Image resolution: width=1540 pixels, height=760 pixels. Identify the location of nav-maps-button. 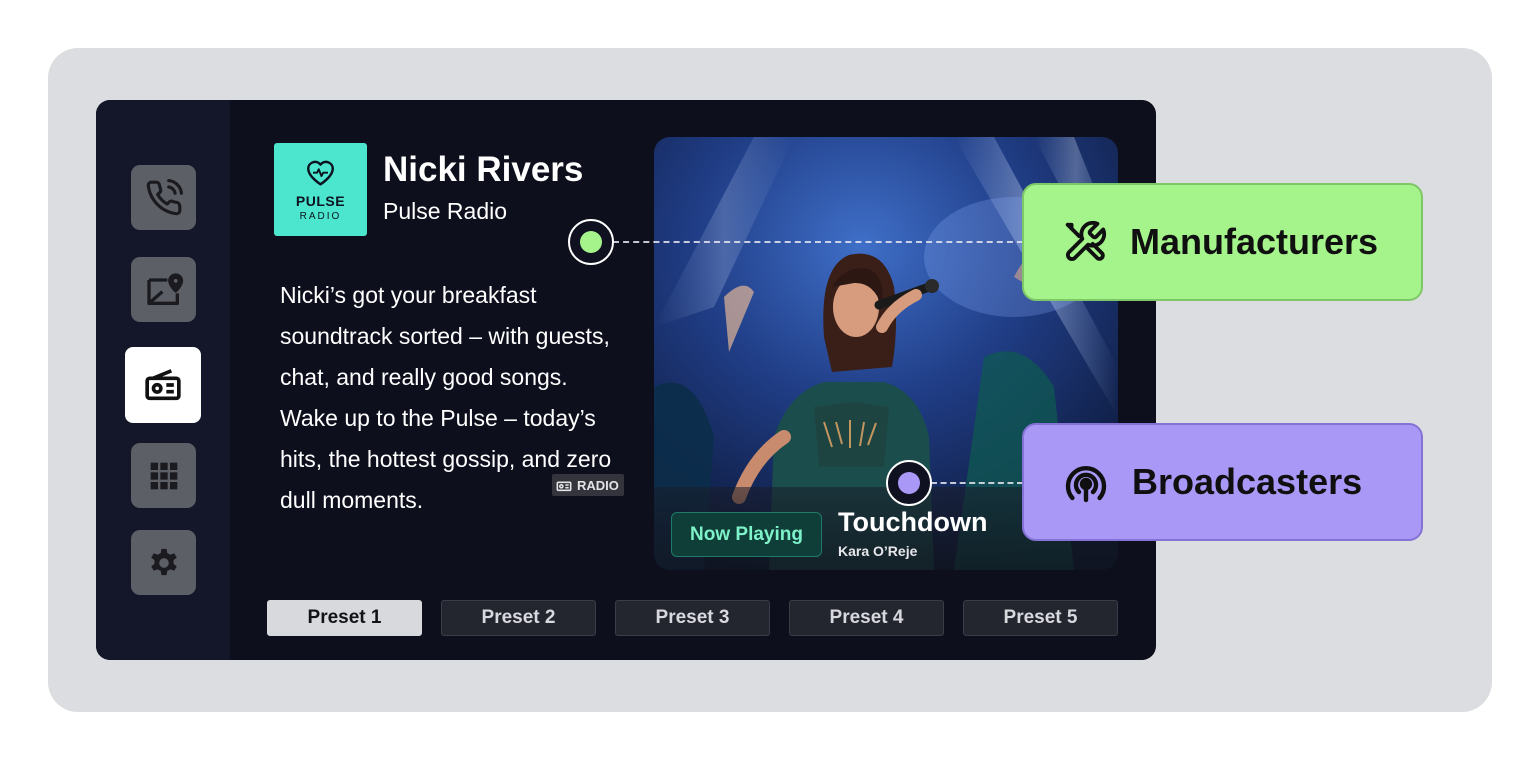
(163, 289).